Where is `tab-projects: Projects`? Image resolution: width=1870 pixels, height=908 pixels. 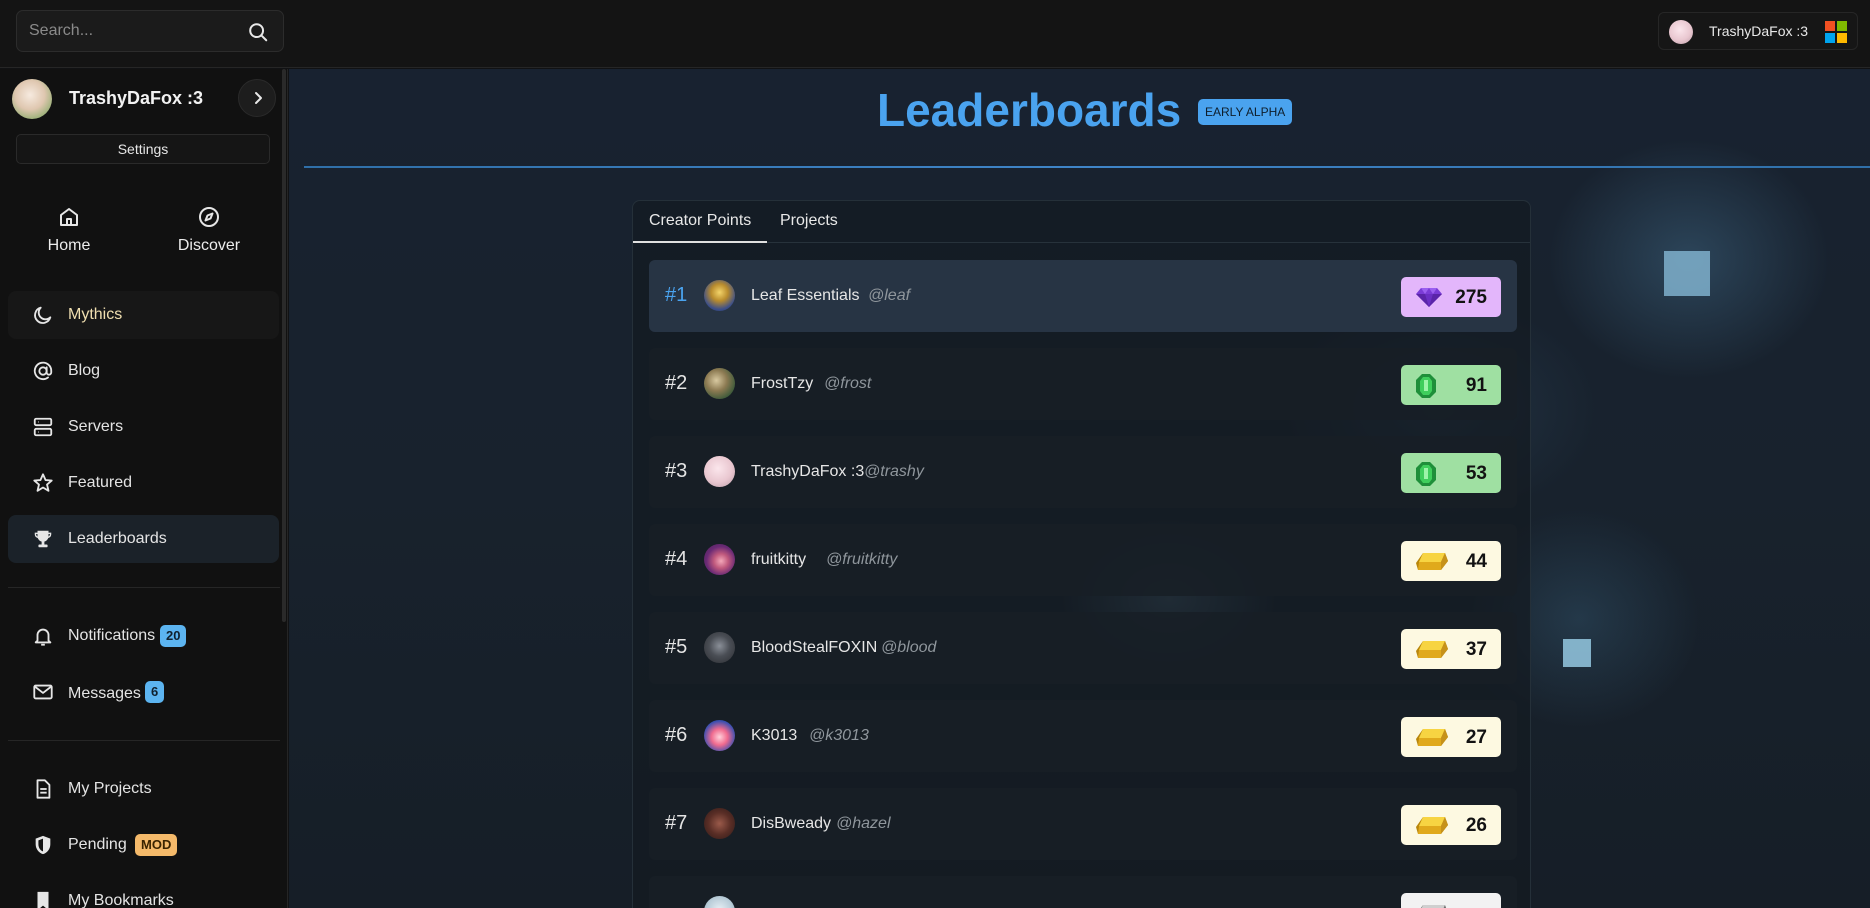 tab-projects: Projects is located at coordinates (809, 222).